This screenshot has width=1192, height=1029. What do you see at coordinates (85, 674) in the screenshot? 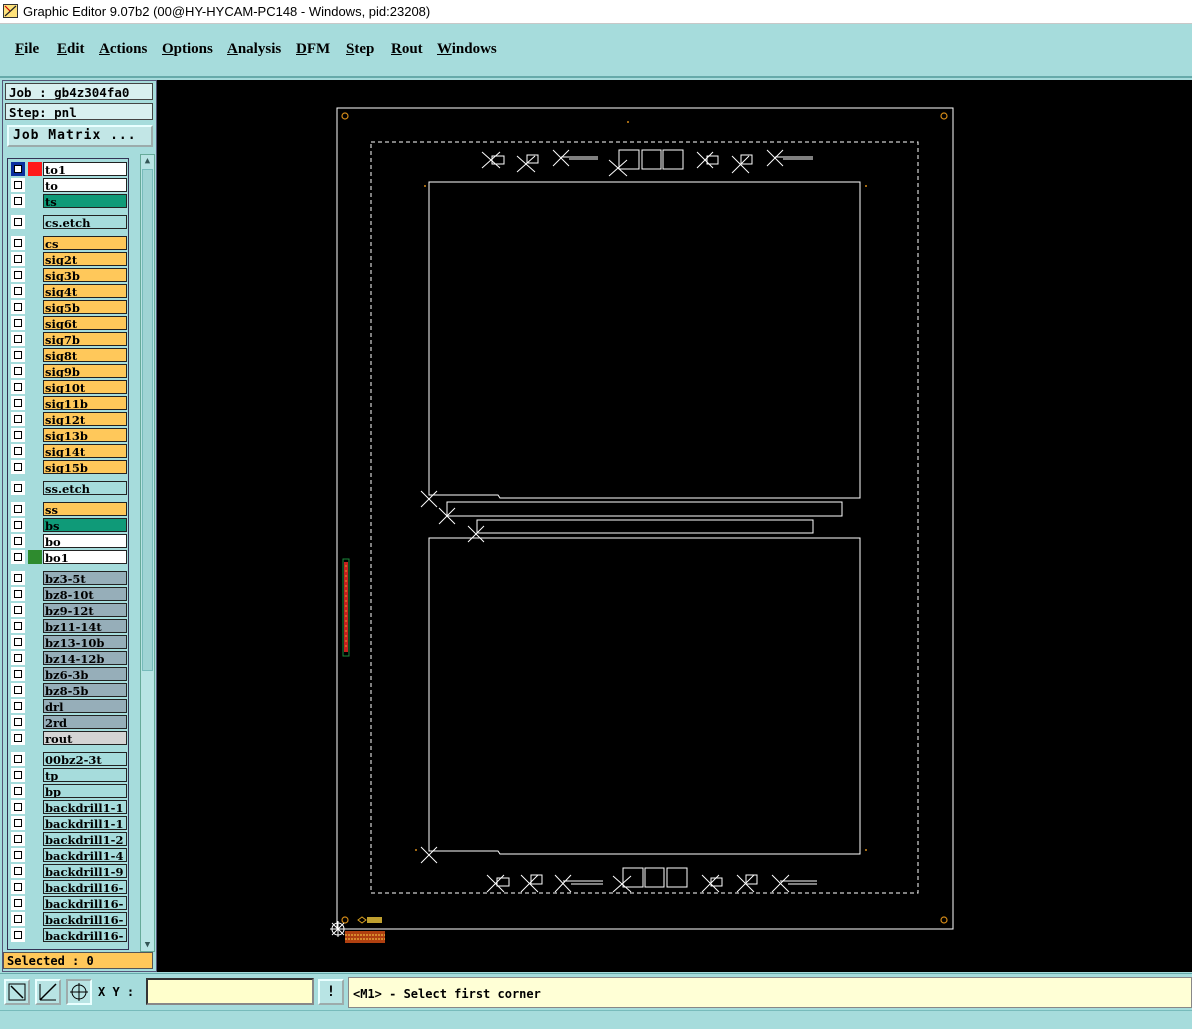
I see `layer-name: bz6-3b` at bounding box center [85, 674].